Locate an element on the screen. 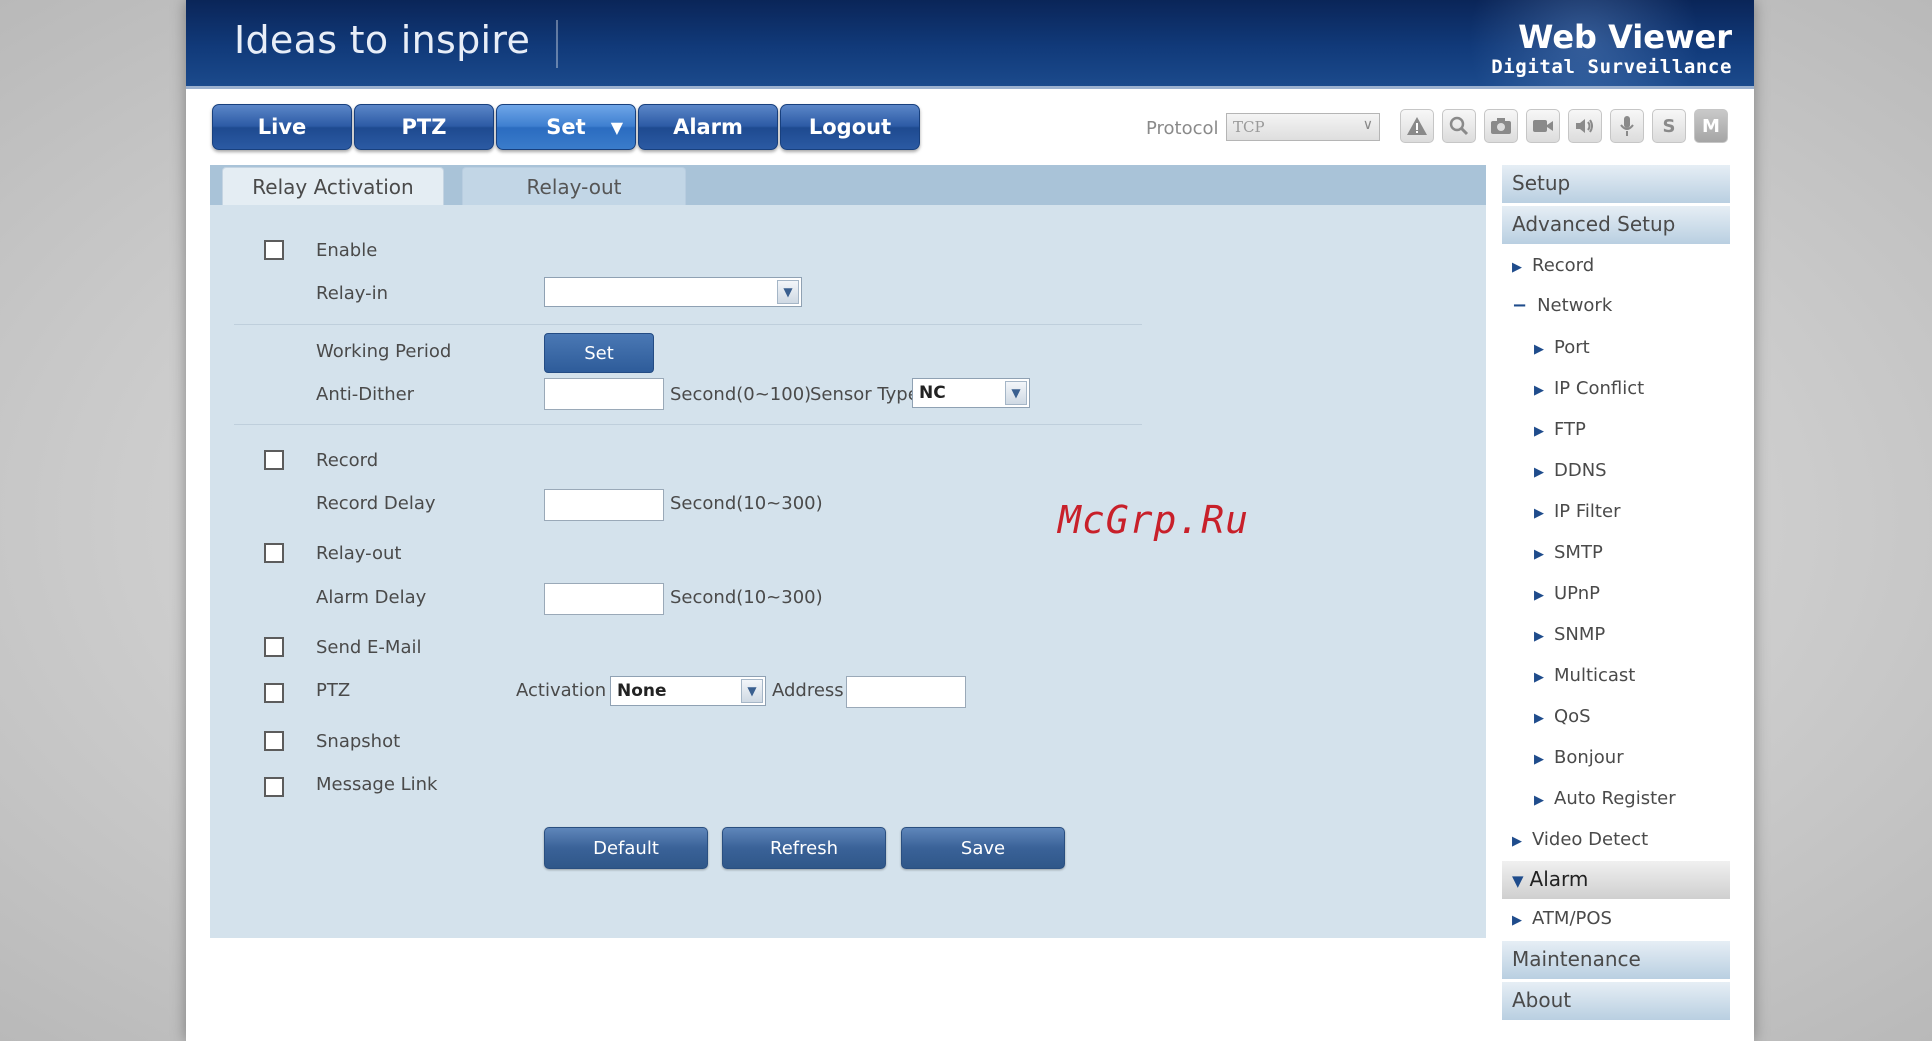  ptz-checkbox is located at coordinates (274, 693).